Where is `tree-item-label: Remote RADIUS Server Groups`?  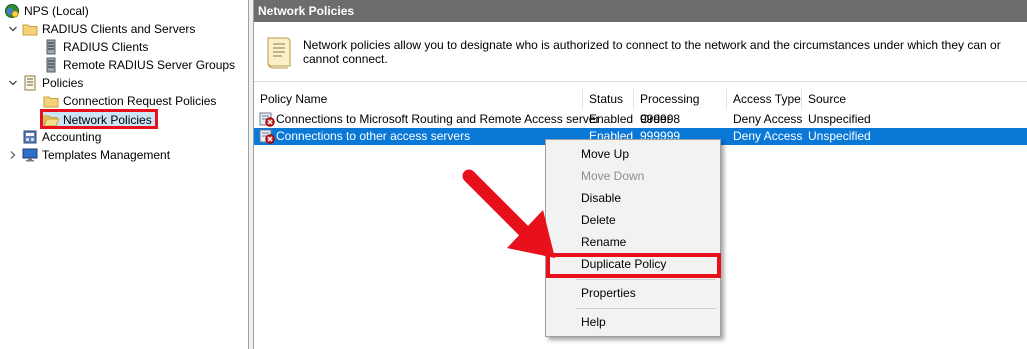 tree-item-label: Remote RADIUS Server Groups is located at coordinates (149, 65).